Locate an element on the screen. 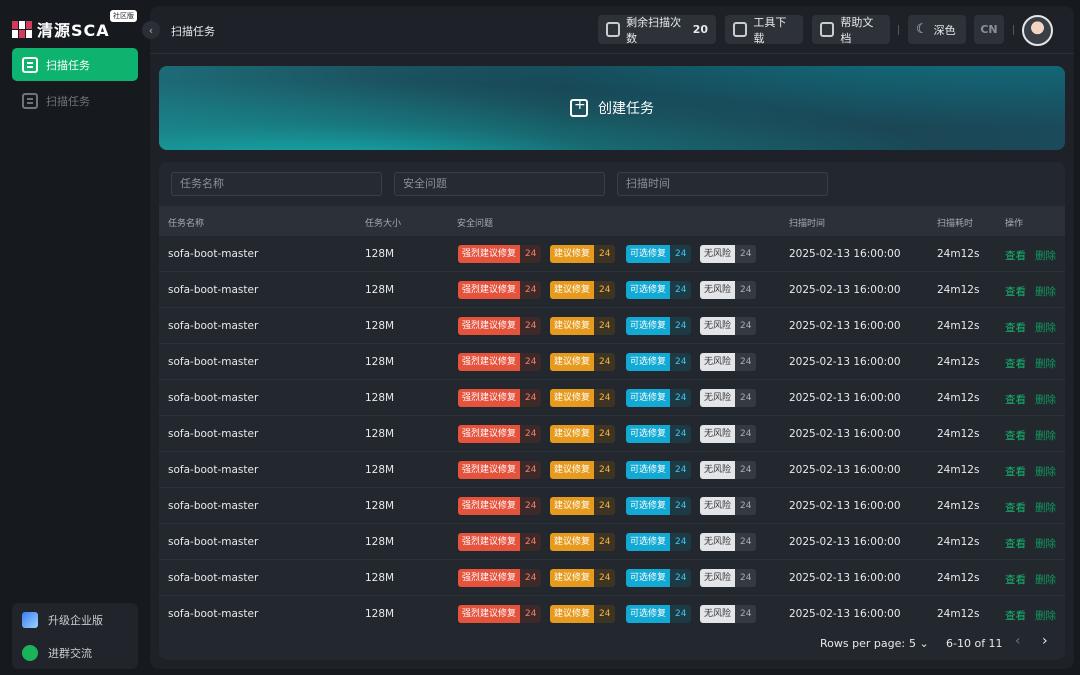  create-task-button: 创建任务 is located at coordinates (612, 107).